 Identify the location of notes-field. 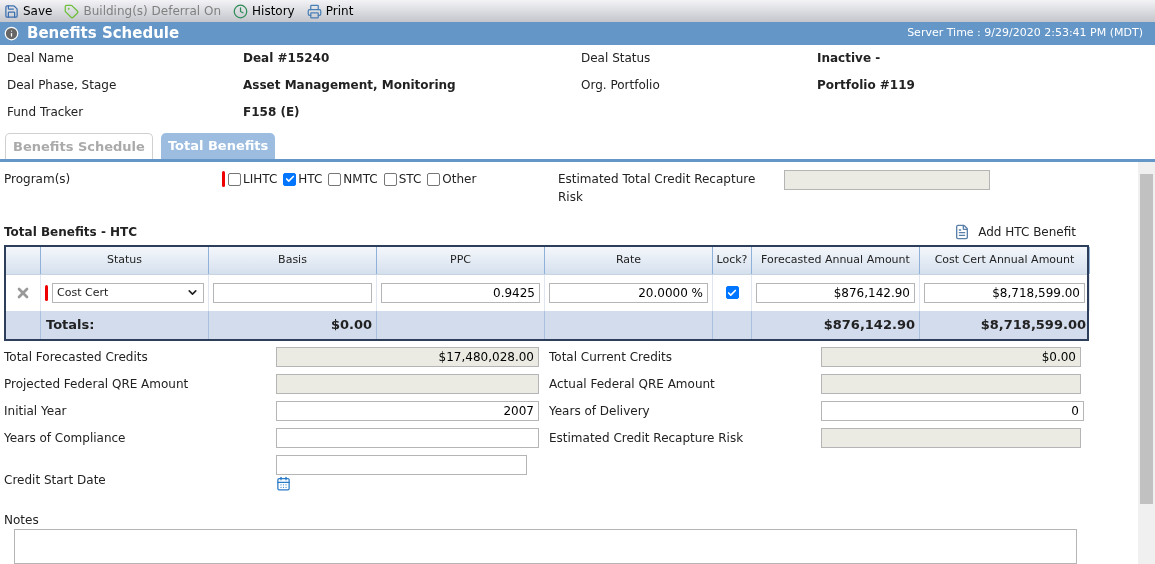
(545, 546).